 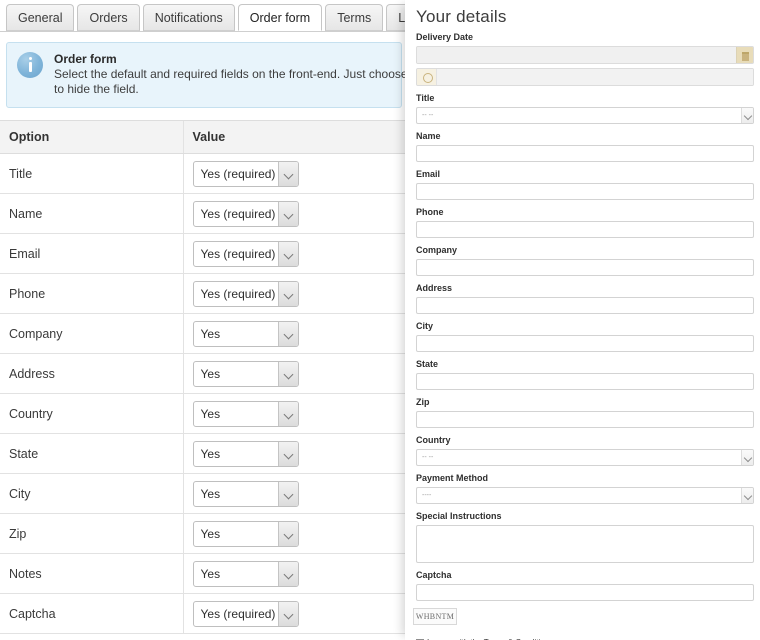 I want to click on captcha-input, so click(x=585, y=592).